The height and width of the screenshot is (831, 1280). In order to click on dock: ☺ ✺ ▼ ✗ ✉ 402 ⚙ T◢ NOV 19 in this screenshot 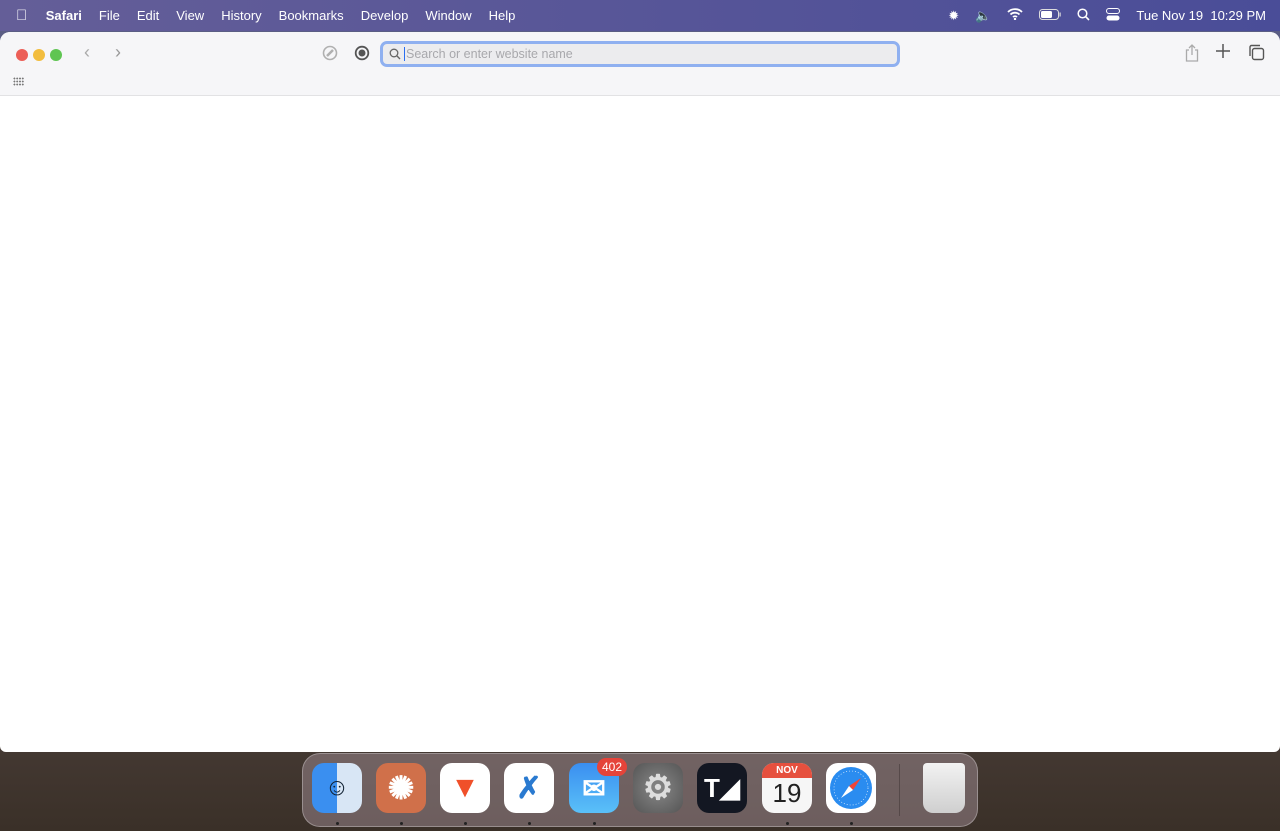, I will do `click(640, 790)`.